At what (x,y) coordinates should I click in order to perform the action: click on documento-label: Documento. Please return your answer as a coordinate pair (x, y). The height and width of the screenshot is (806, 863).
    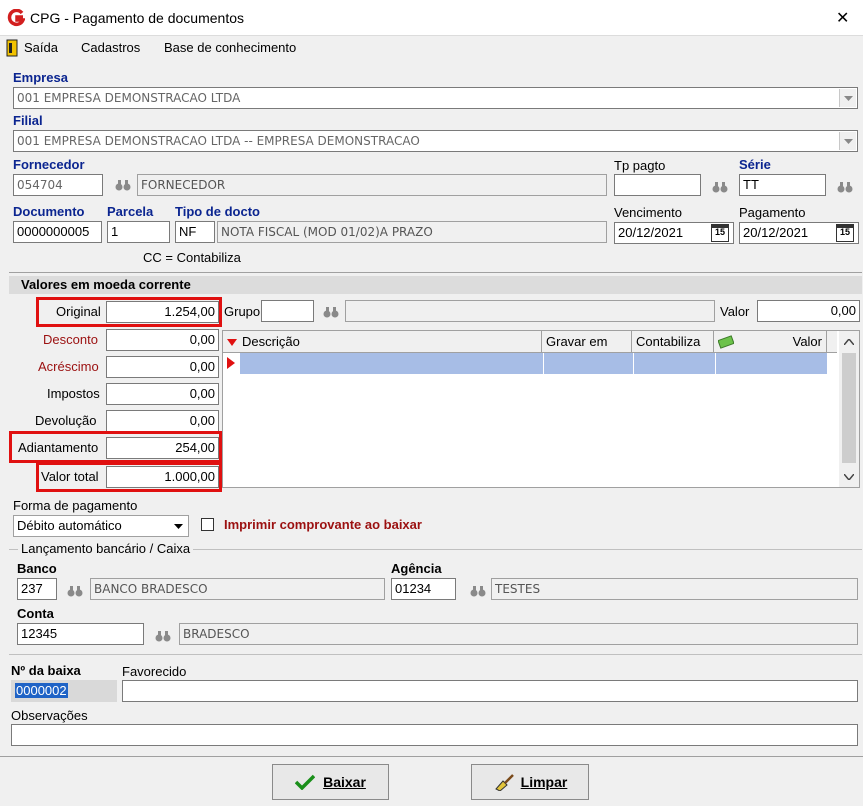
    Looking at the image, I should click on (49, 211).